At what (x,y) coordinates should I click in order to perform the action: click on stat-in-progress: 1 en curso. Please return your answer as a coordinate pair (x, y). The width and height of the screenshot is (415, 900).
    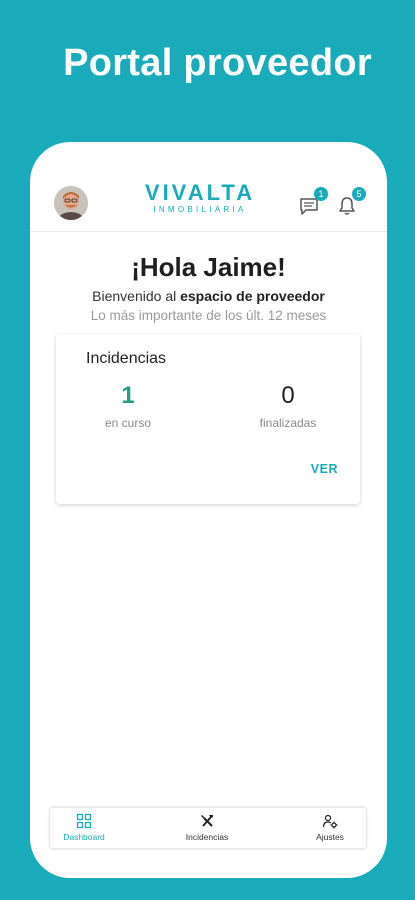
    Looking at the image, I should click on (128, 406).